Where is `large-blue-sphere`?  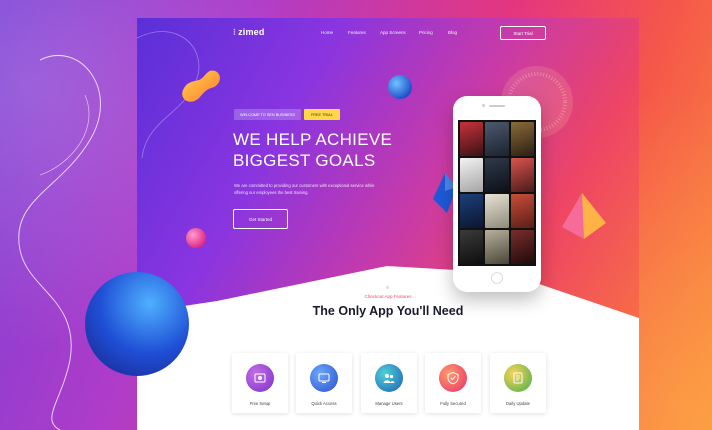 large-blue-sphere is located at coordinates (137, 324).